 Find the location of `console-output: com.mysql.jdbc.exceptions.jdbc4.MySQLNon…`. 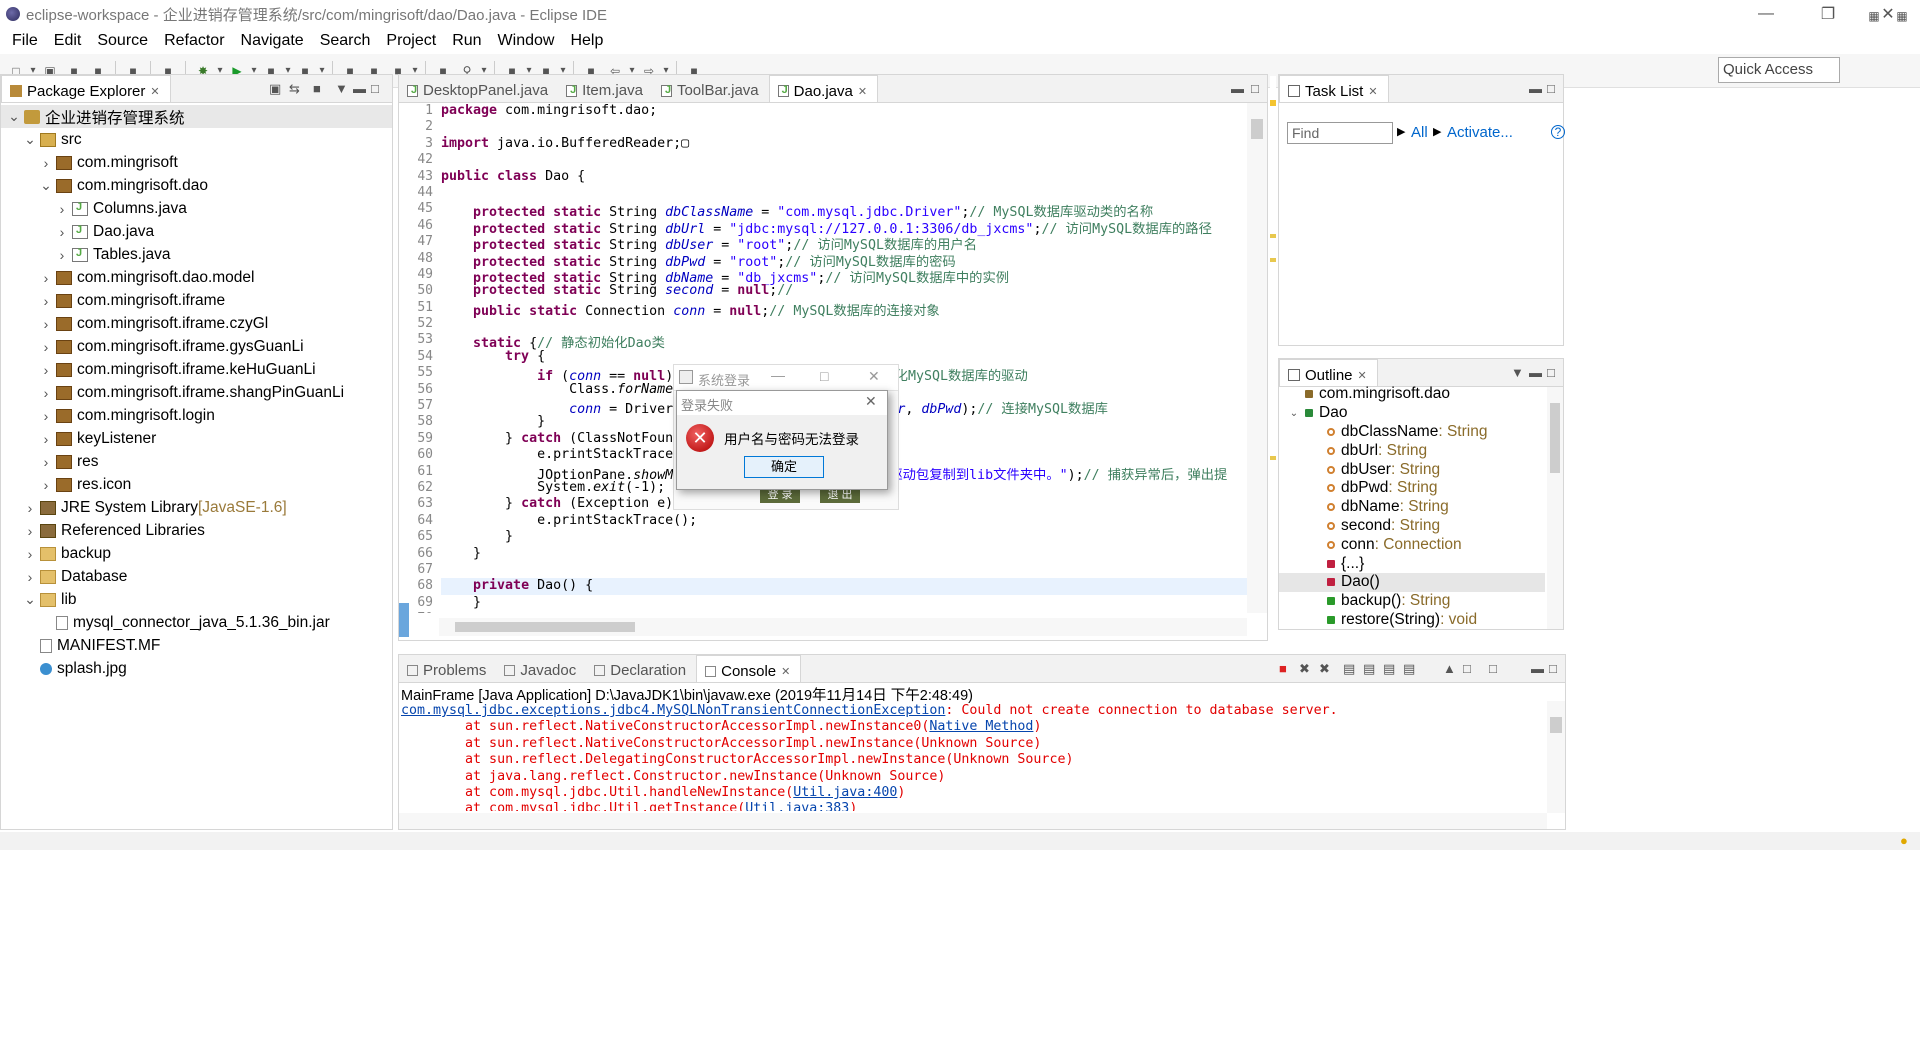

console-output: com.mysql.jdbc.exceptions.jdbc4.MySQLNon… is located at coordinates (973, 757).